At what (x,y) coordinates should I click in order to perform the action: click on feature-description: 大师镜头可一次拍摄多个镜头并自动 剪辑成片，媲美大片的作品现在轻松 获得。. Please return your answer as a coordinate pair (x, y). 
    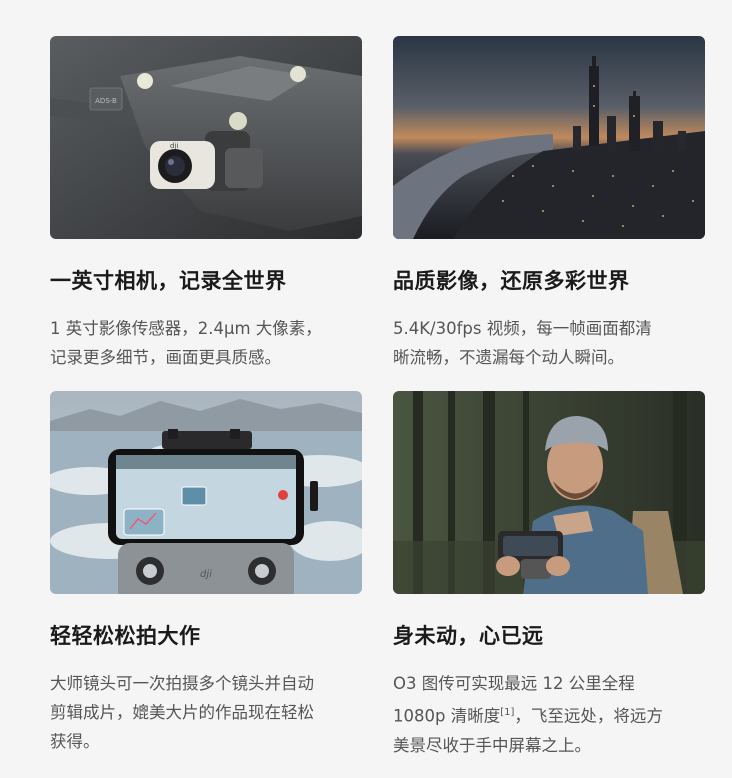
    Looking at the image, I should click on (210, 712).